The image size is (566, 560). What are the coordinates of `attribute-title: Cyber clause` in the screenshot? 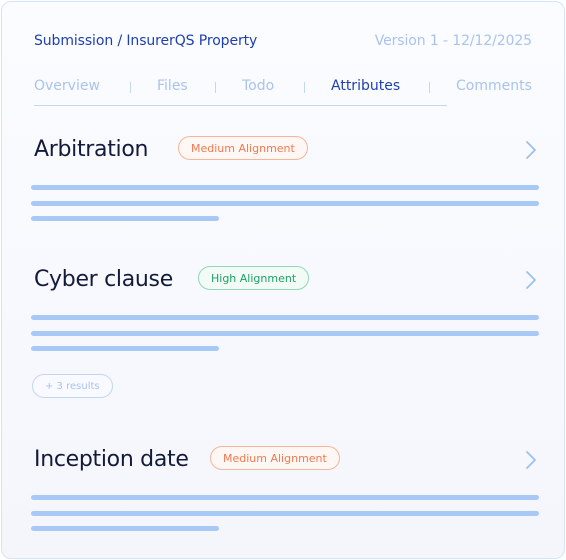 It's located at (103, 279).